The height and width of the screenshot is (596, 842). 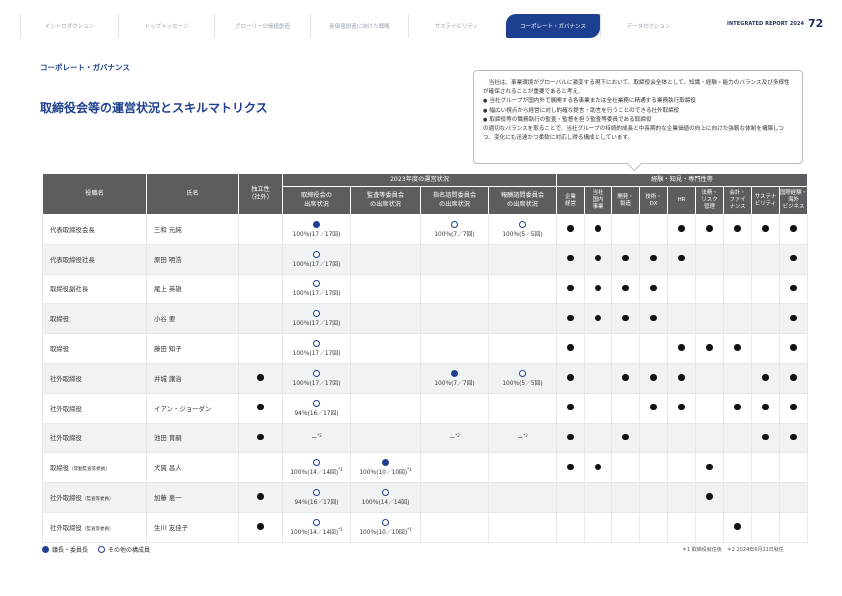 I want to click on attendance-rate: 100％(7／7回), so click(x=454, y=383).